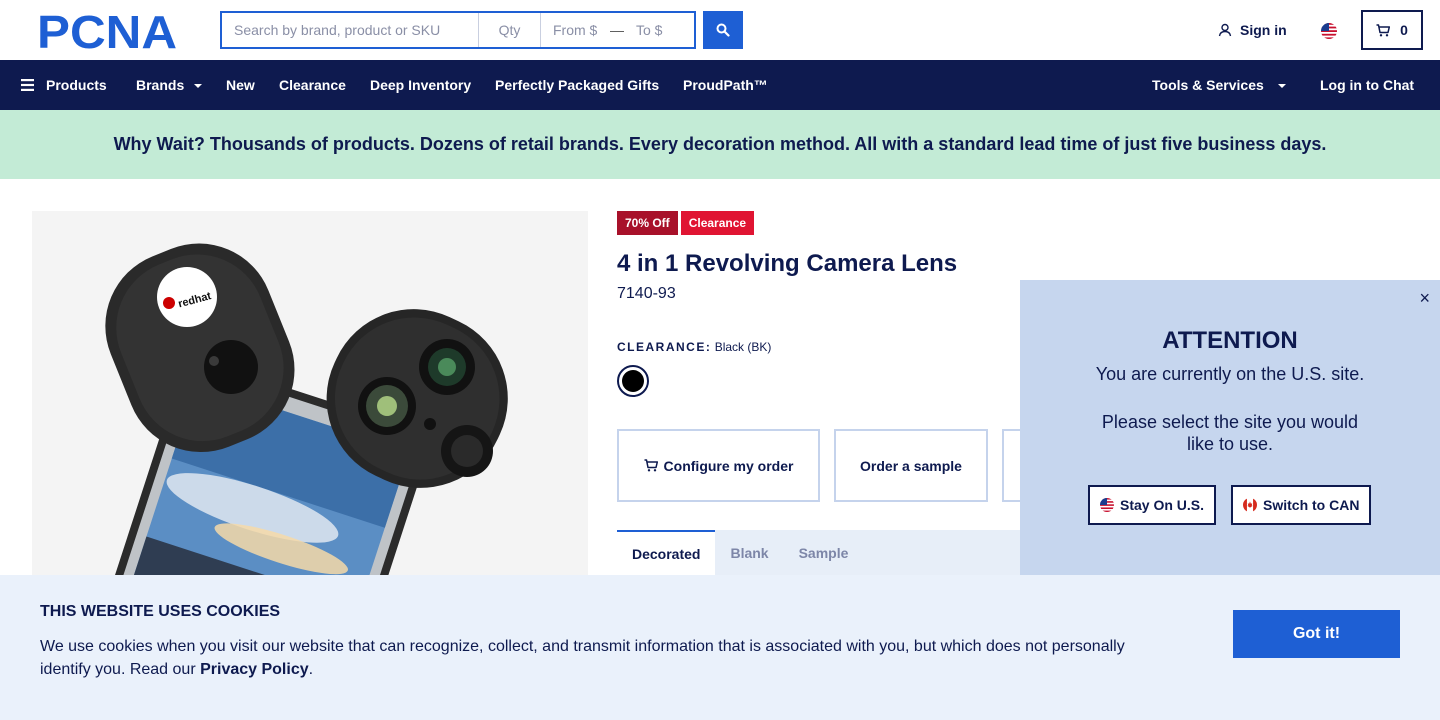 The image size is (1440, 720). Describe the element at coordinates (575, 30) in the screenshot. I see `price-from-input` at that location.